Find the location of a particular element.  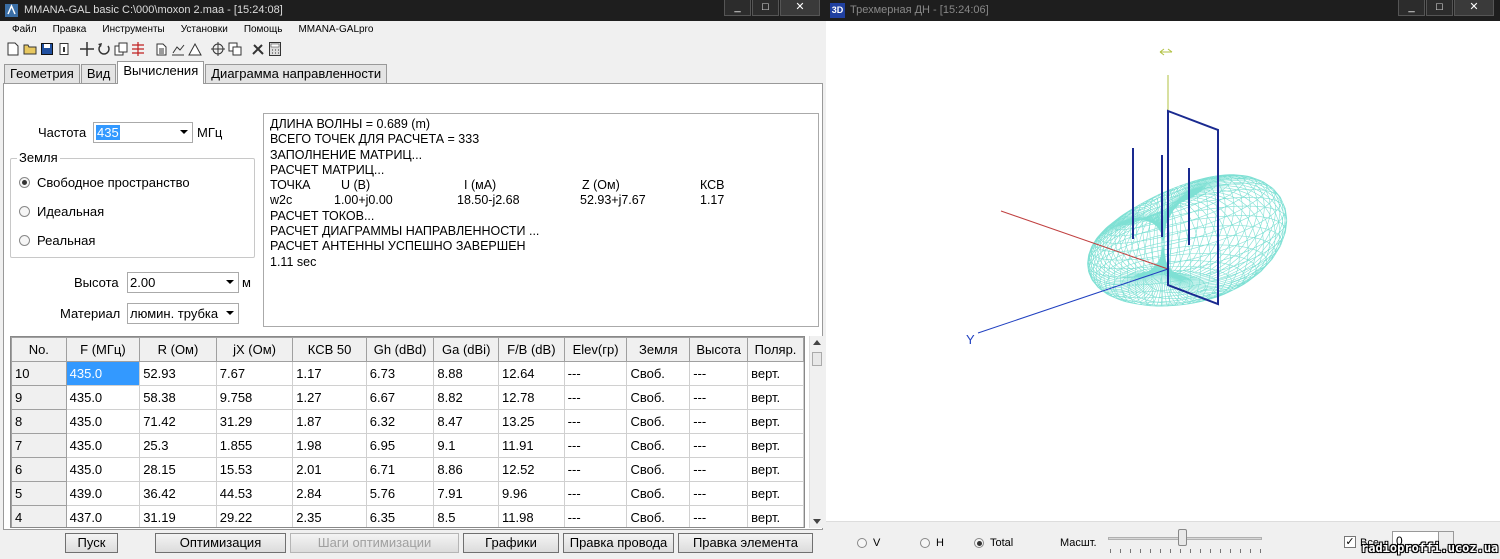

table-cell: 8 is located at coordinates (39, 421).